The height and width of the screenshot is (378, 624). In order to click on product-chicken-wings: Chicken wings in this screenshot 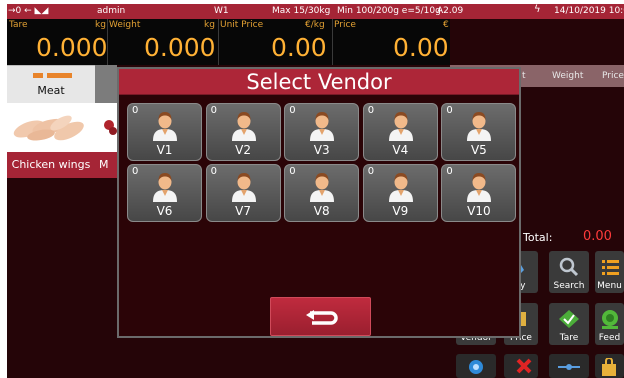, I will do `click(51, 142)`.